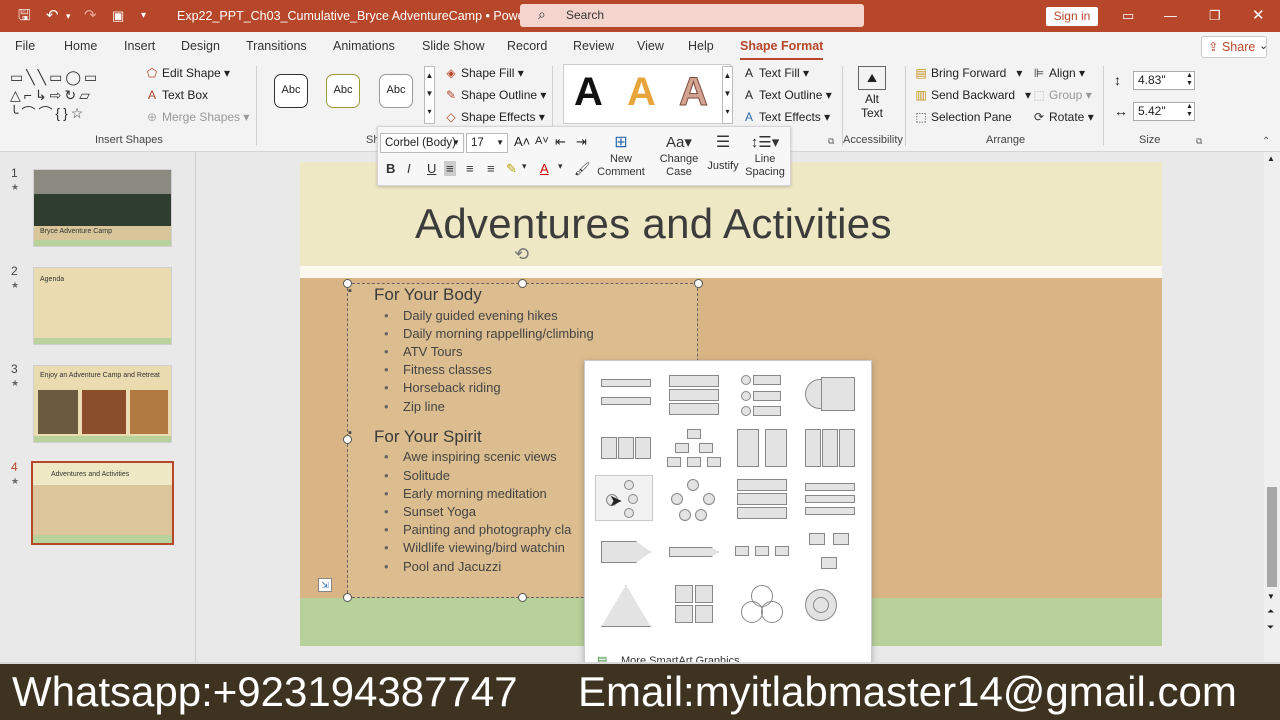  What do you see at coordinates (524, 166) in the screenshot?
I see `highlight-dropdown-icon: ▾` at bounding box center [524, 166].